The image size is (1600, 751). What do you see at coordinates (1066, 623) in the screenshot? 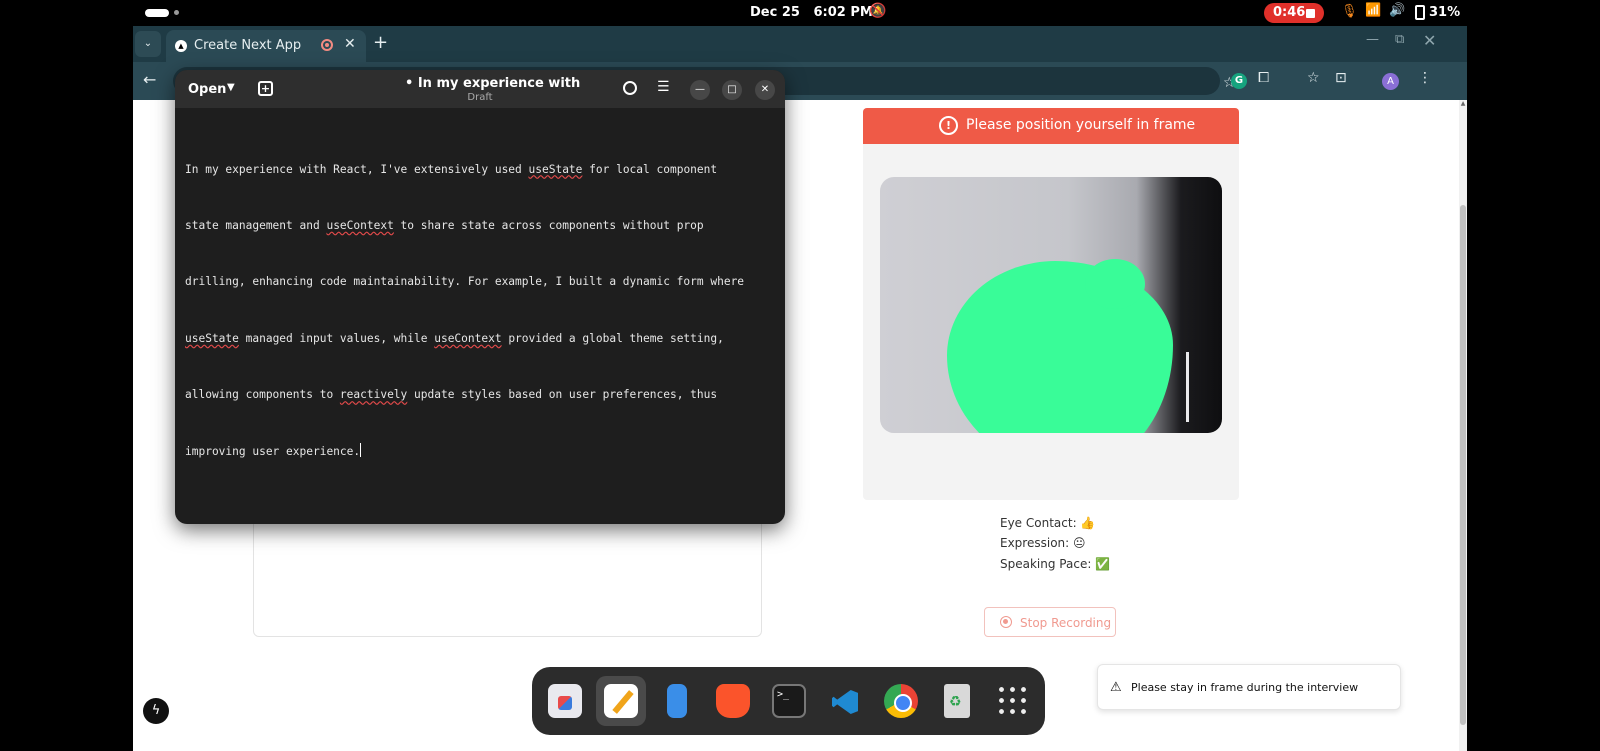
I see `stop-recording-label: Stop Recording` at bounding box center [1066, 623].